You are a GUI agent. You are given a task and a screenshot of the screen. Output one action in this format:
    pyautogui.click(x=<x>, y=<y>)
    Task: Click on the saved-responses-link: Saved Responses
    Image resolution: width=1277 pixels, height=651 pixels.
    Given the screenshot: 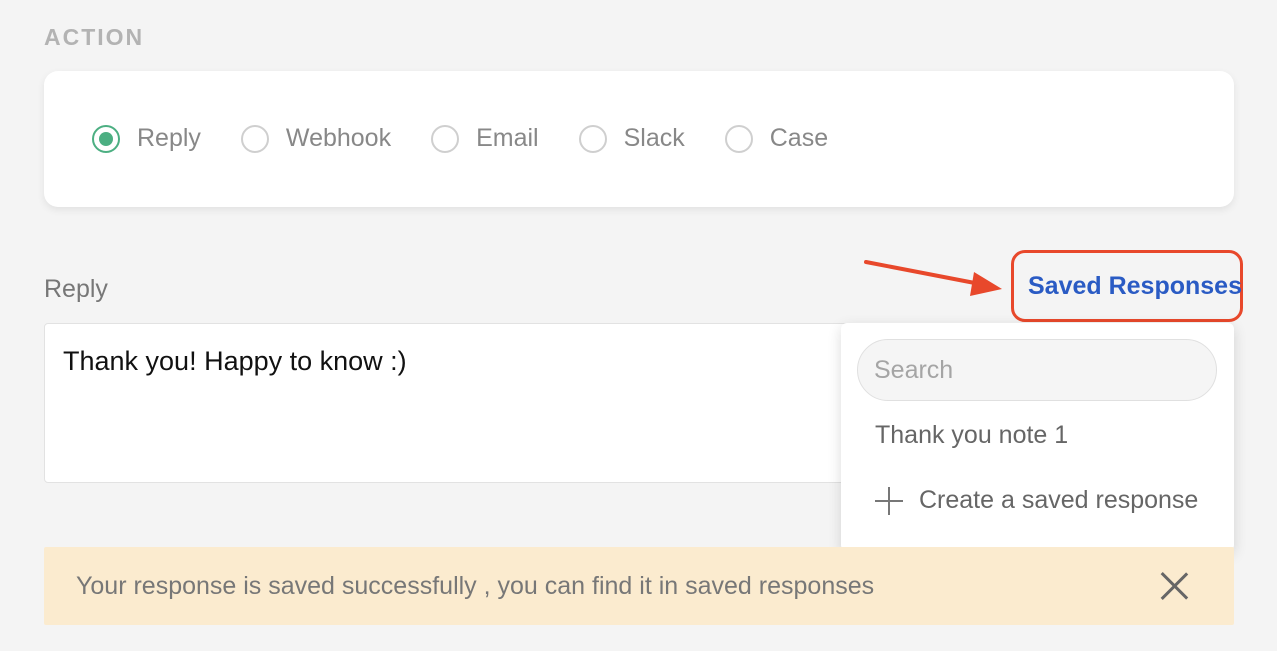 What is the action you would take?
    pyautogui.click(x=1135, y=286)
    